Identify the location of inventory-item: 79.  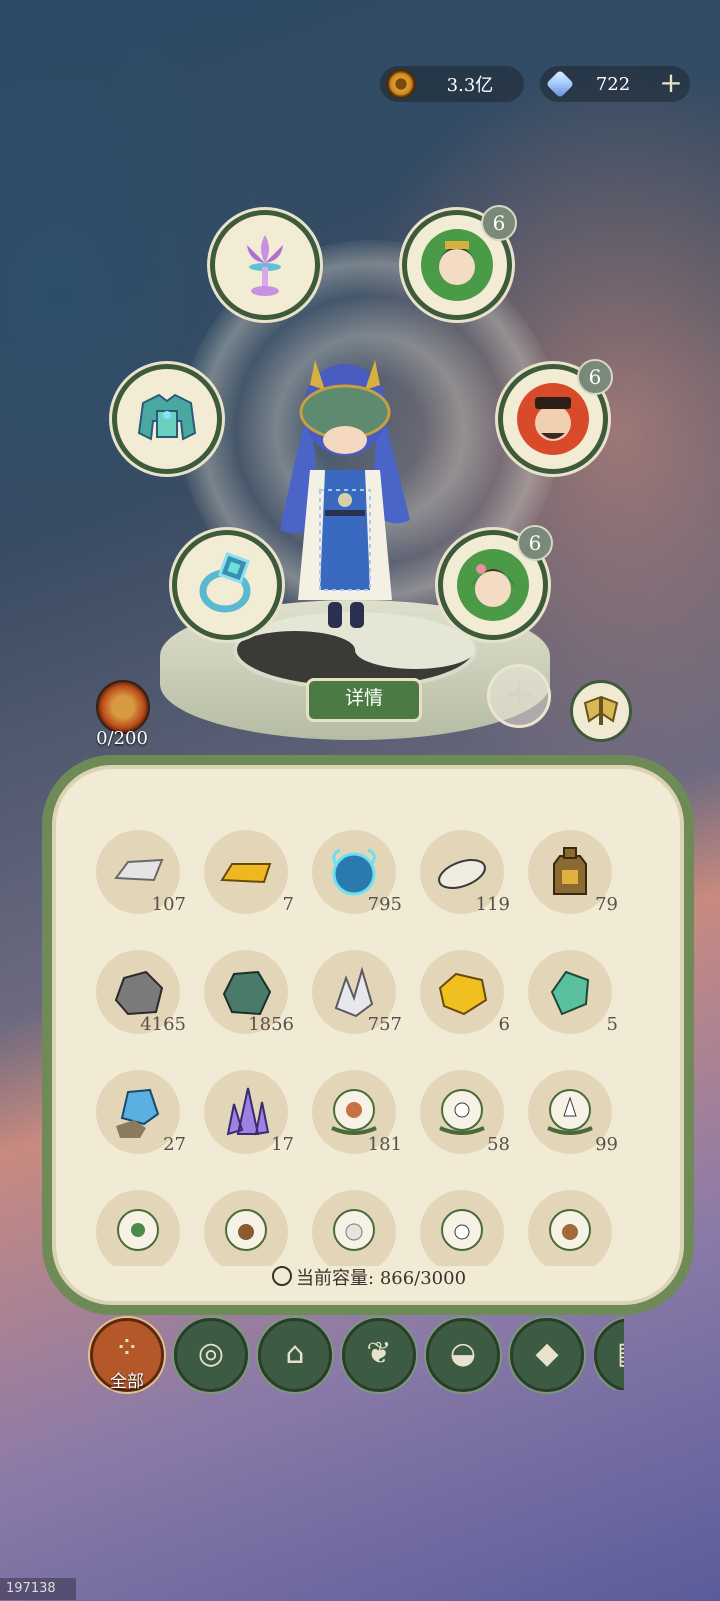
(570, 876).